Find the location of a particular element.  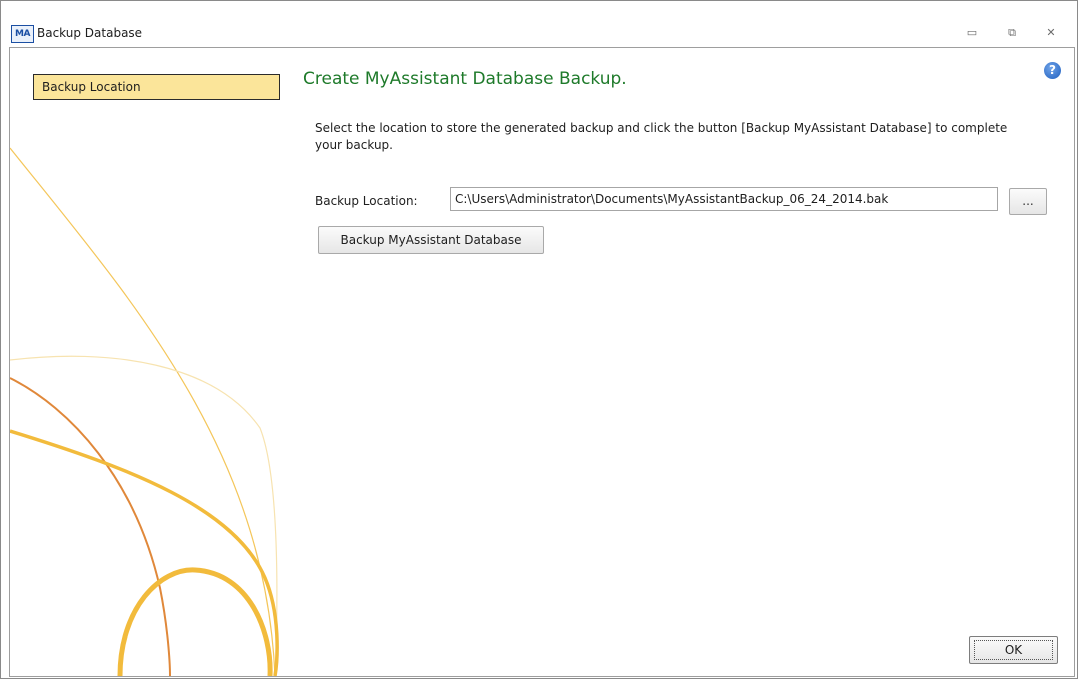

maximize-icon: ⧉ is located at coordinates (1012, 33).